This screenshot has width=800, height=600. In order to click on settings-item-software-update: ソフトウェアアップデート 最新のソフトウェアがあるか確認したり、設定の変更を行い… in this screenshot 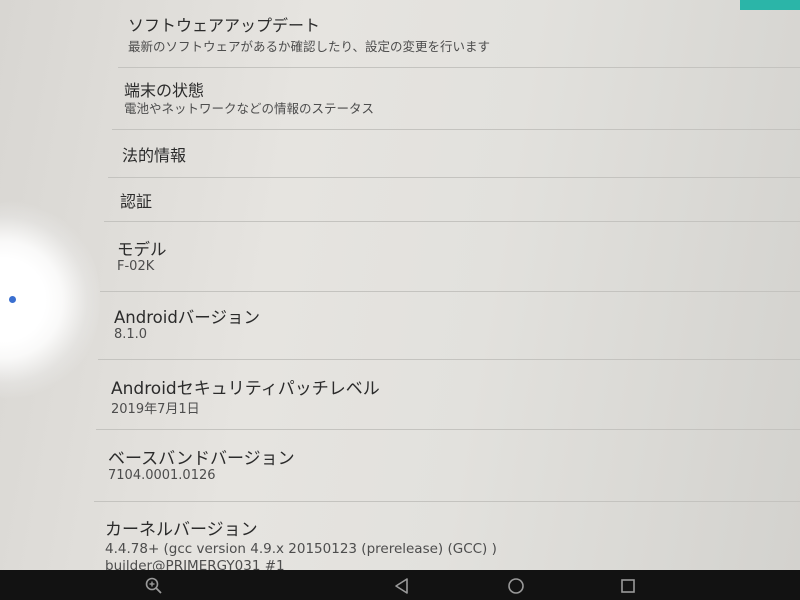, I will do `click(459, 34)`.